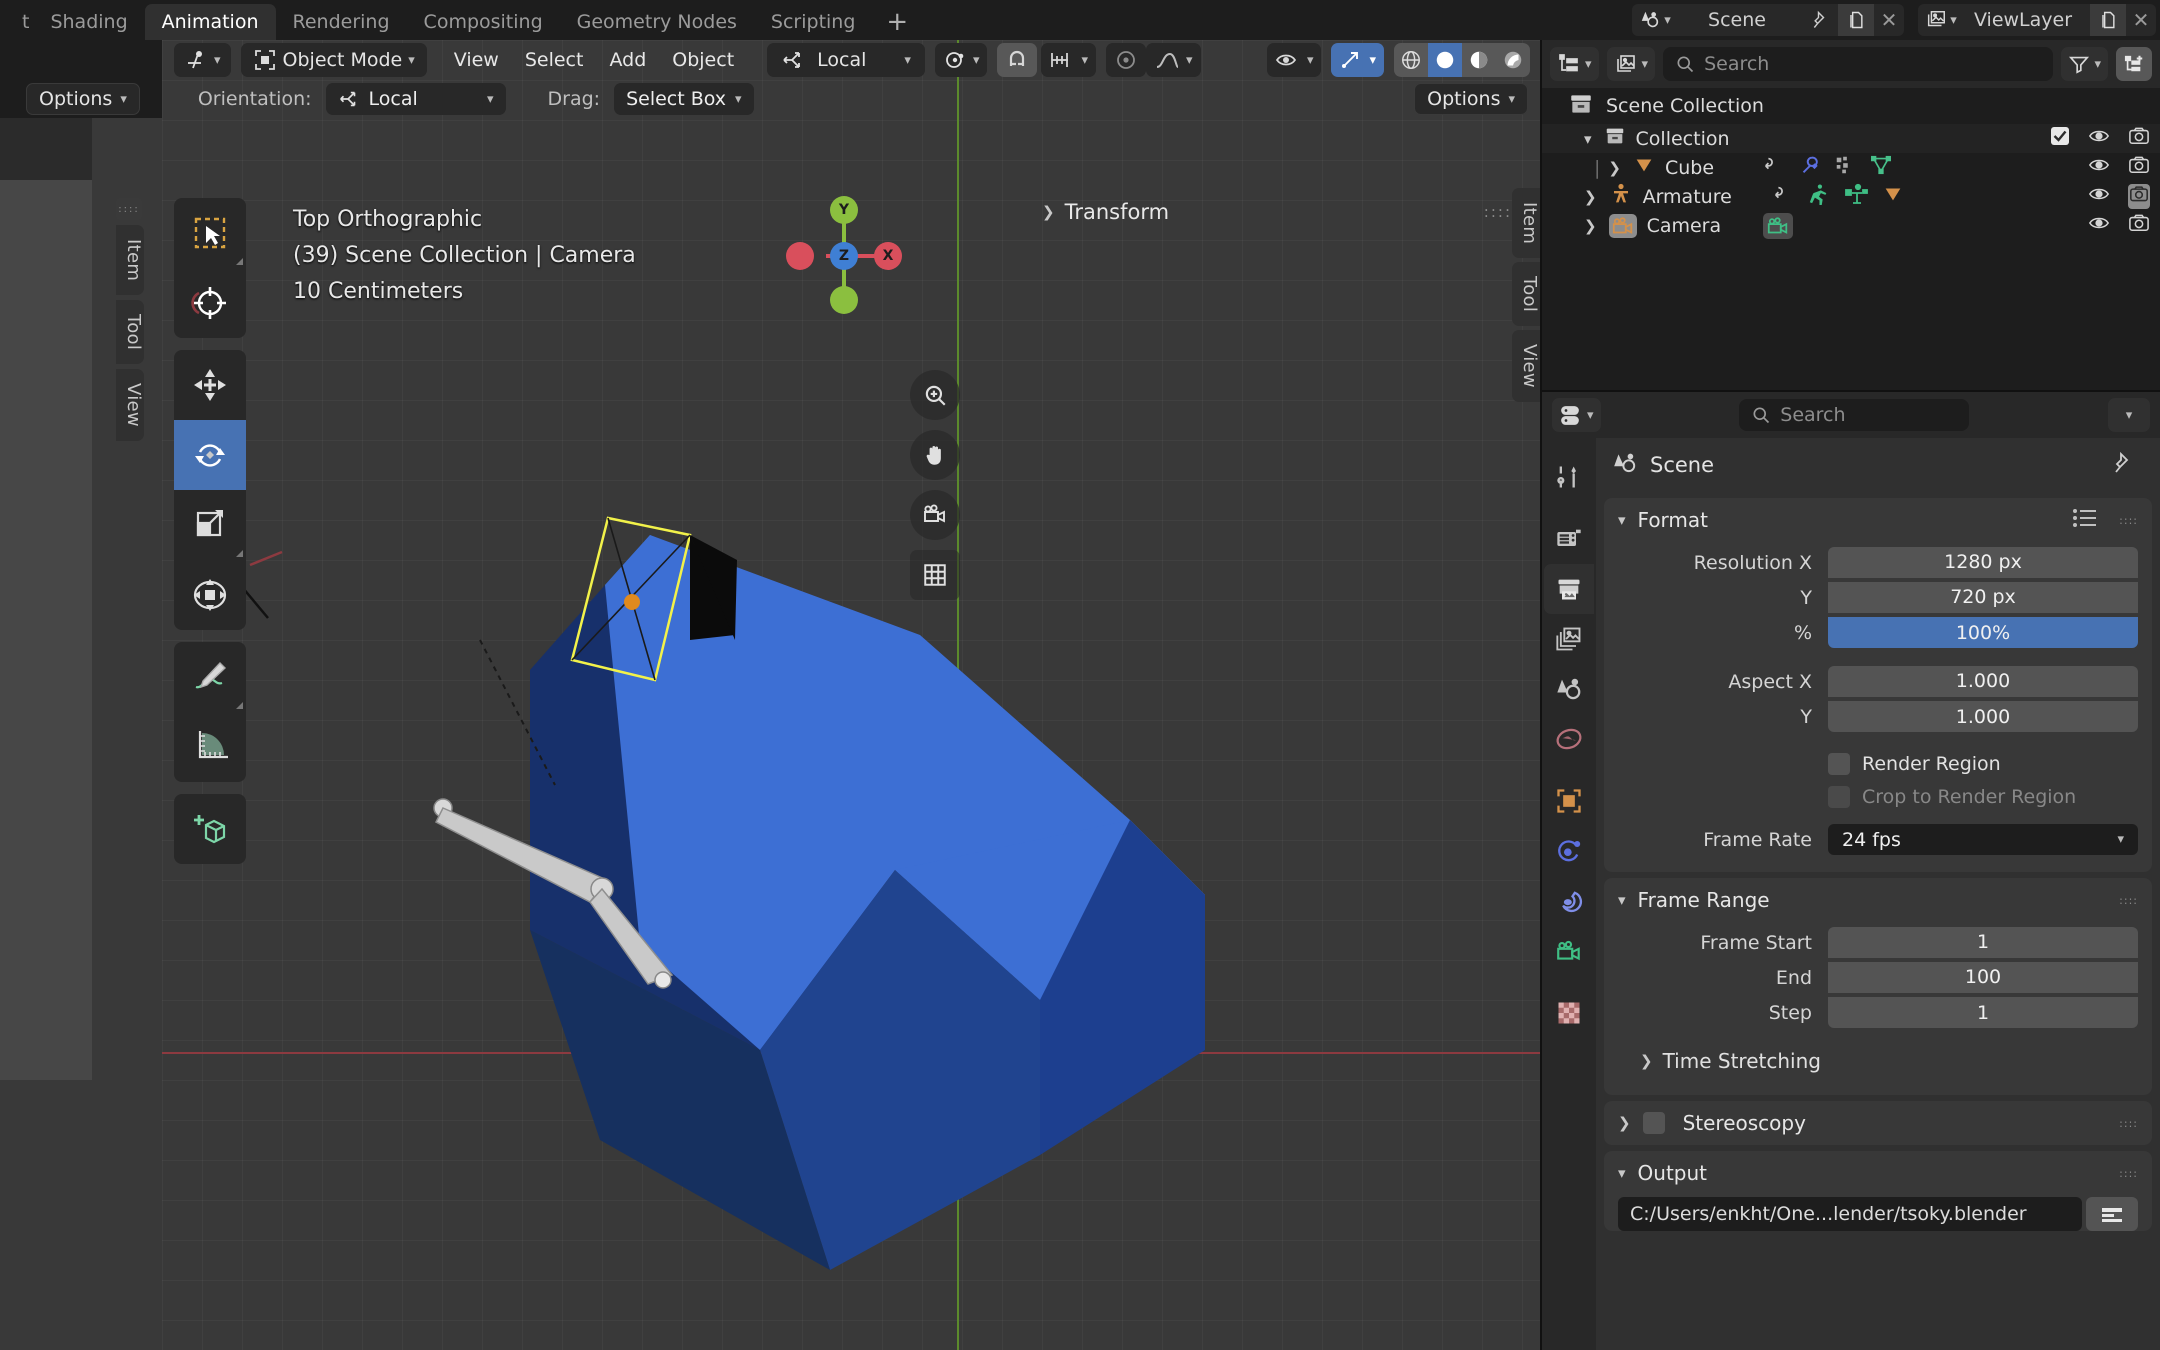 The height and width of the screenshot is (1350, 2160). I want to click on workspace-tab-animation: Animation, so click(210, 22).